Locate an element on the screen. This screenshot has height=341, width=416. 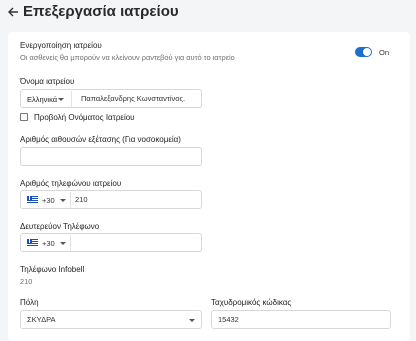
clinic-name-field: Ελληνικά Παπαλεξανδρης Κωνσταντίνος. is located at coordinates (111, 98).